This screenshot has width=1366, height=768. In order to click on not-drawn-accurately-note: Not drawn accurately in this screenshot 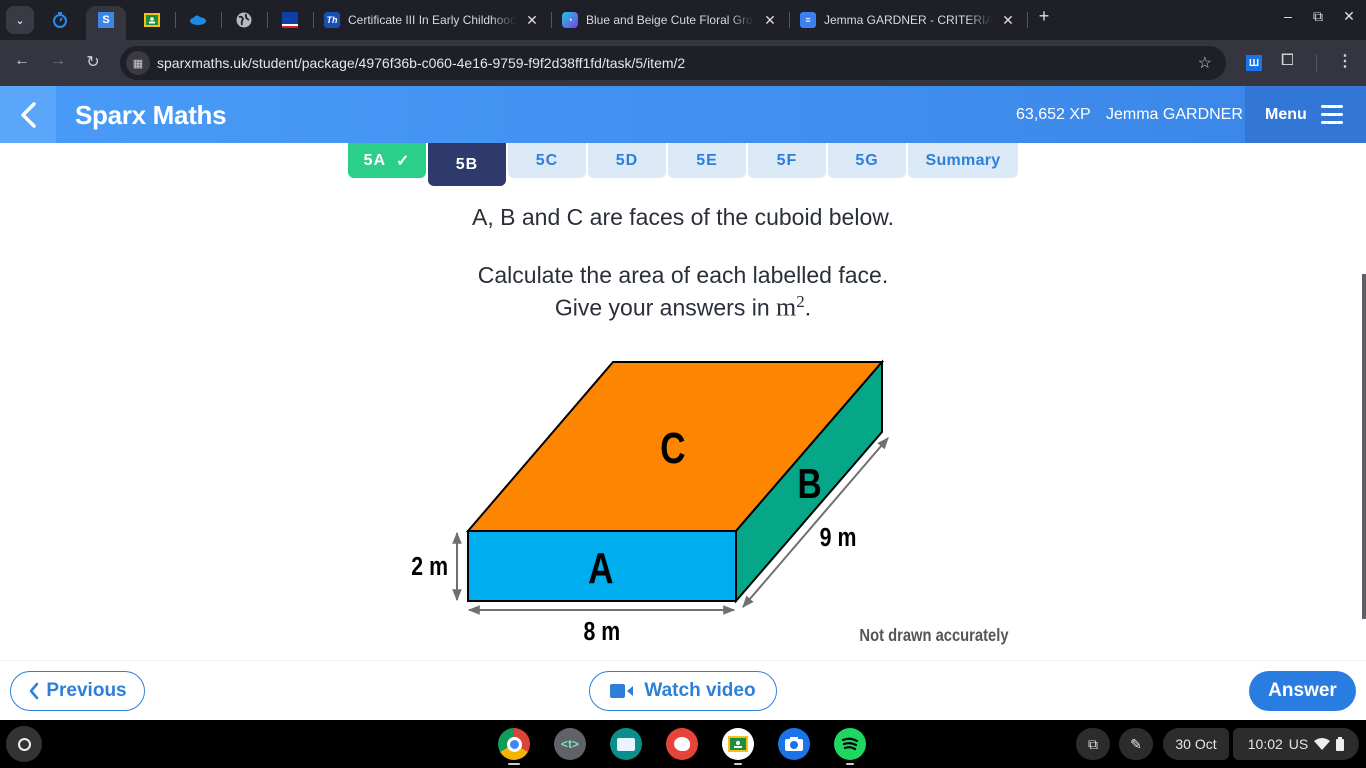, I will do `click(934, 636)`.